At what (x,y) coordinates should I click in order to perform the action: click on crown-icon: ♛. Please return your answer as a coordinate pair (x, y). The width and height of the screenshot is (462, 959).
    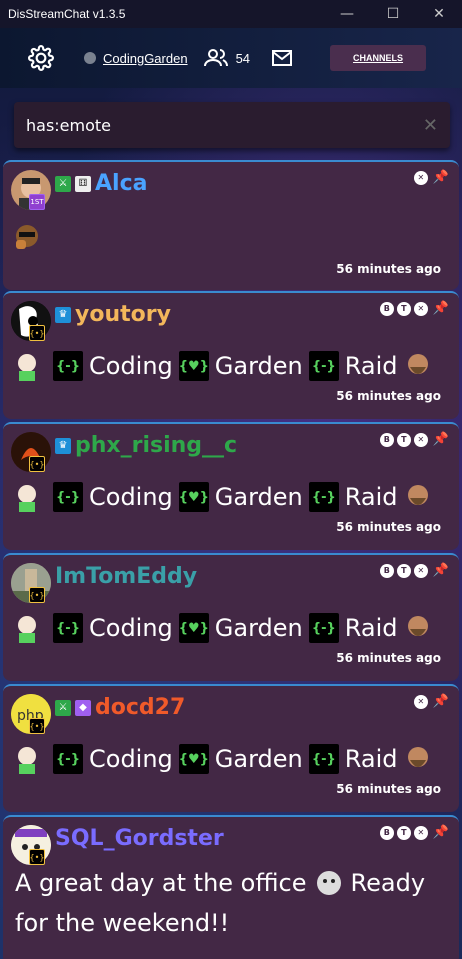
    Looking at the image, I should click on (63, 314).